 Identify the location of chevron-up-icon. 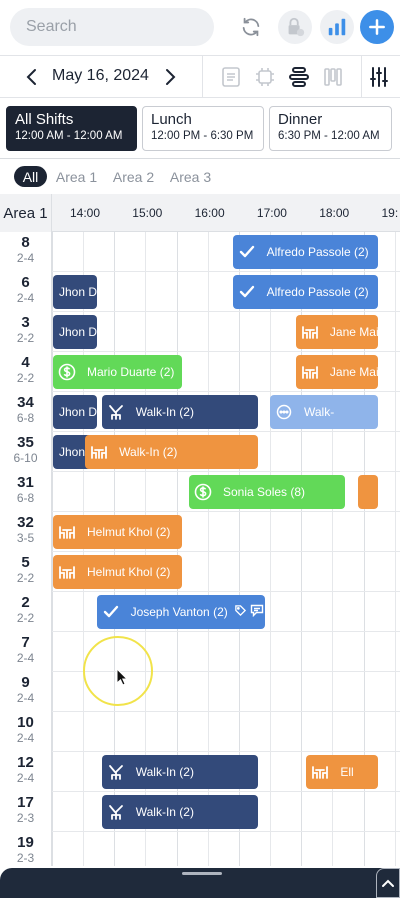
(388, 883).